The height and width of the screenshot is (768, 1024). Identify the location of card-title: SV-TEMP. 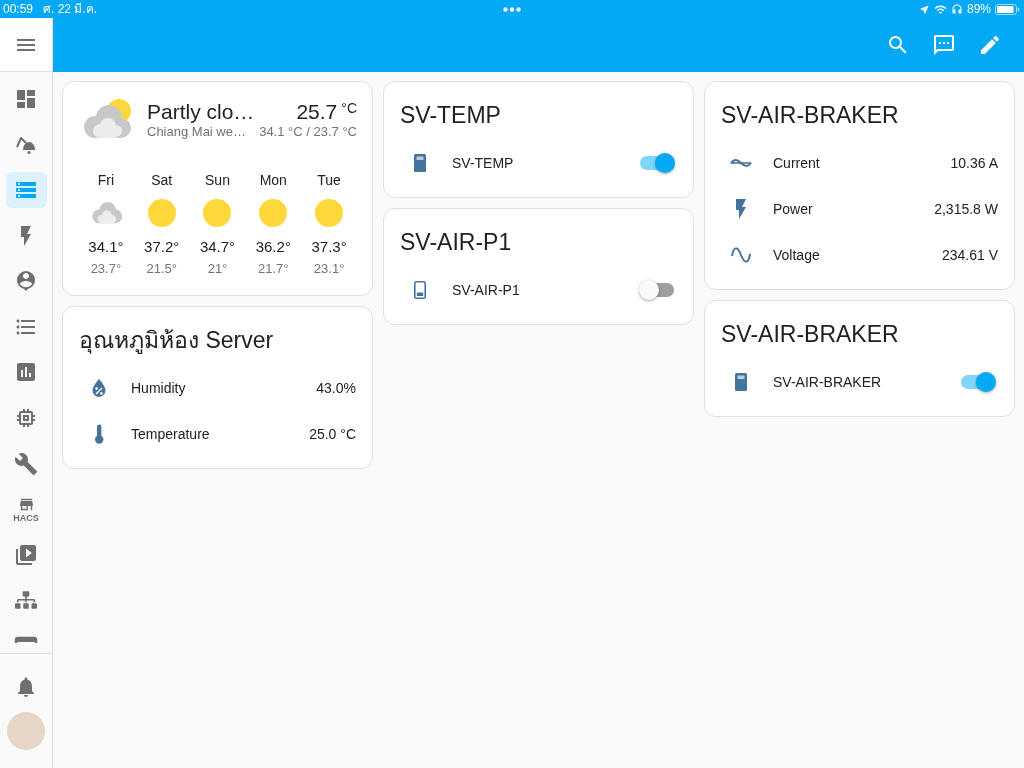
(450, 115).